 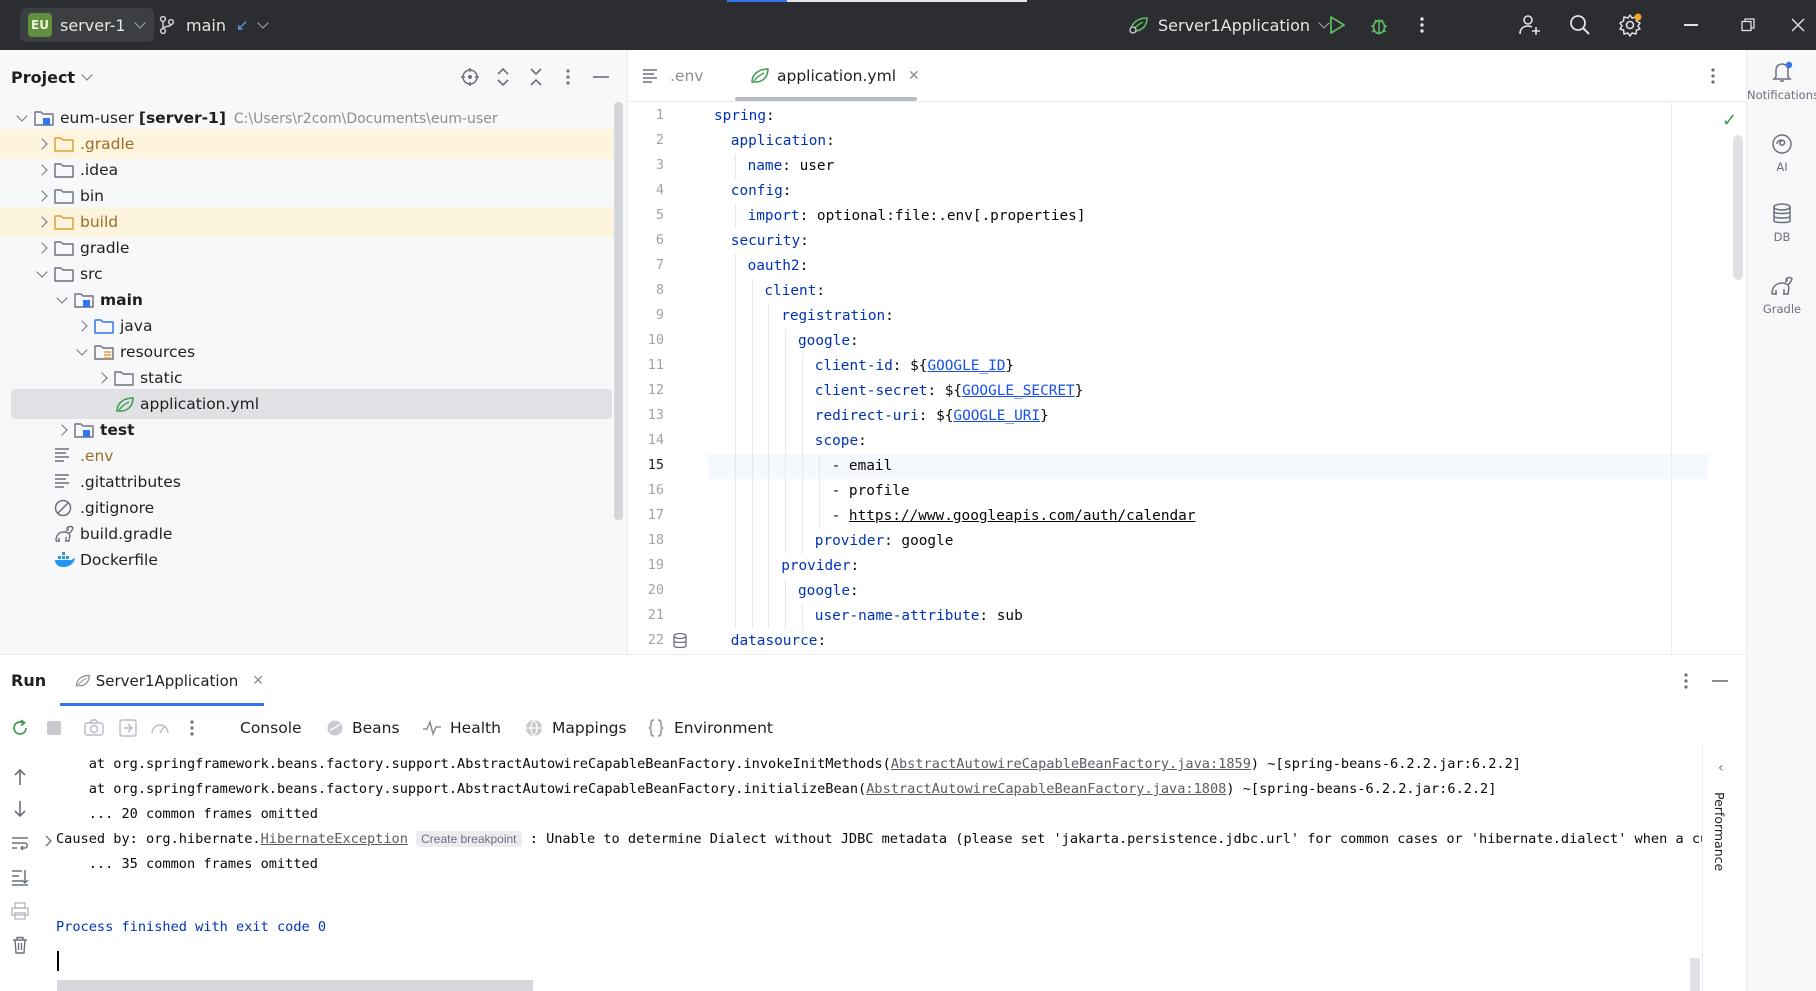 I want to click on print-icon, so click(x=20, y=911).